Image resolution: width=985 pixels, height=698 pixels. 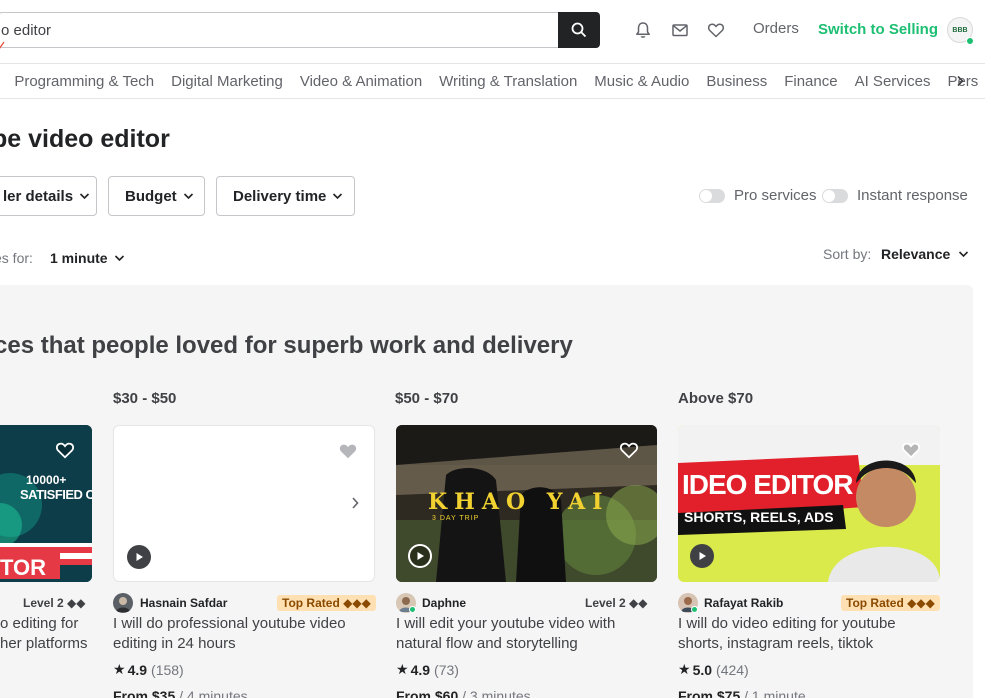 I want to click on category-scroll-right-icon, so click(x=960, y=81).